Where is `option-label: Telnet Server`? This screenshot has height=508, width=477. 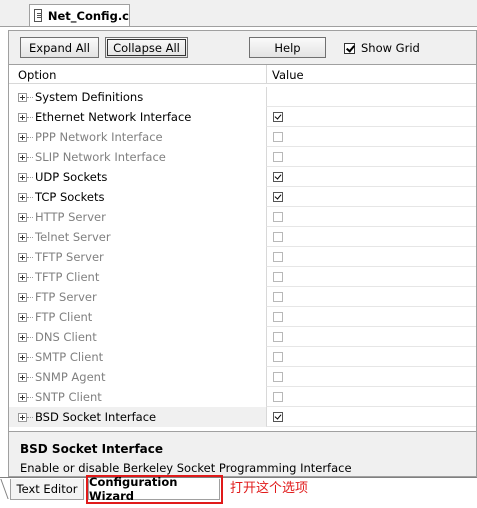
option-label: Telnet Server is located at coordinates (73, 237).